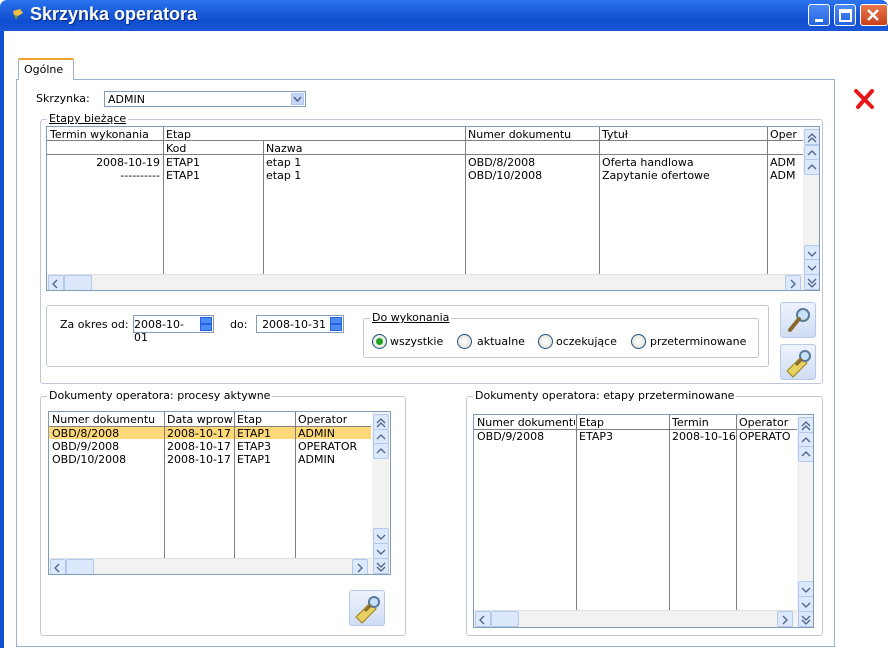 This screenshot has width=888, height=648. I want to click on col-header-nazwa: Nazwa, so click(284, 148).